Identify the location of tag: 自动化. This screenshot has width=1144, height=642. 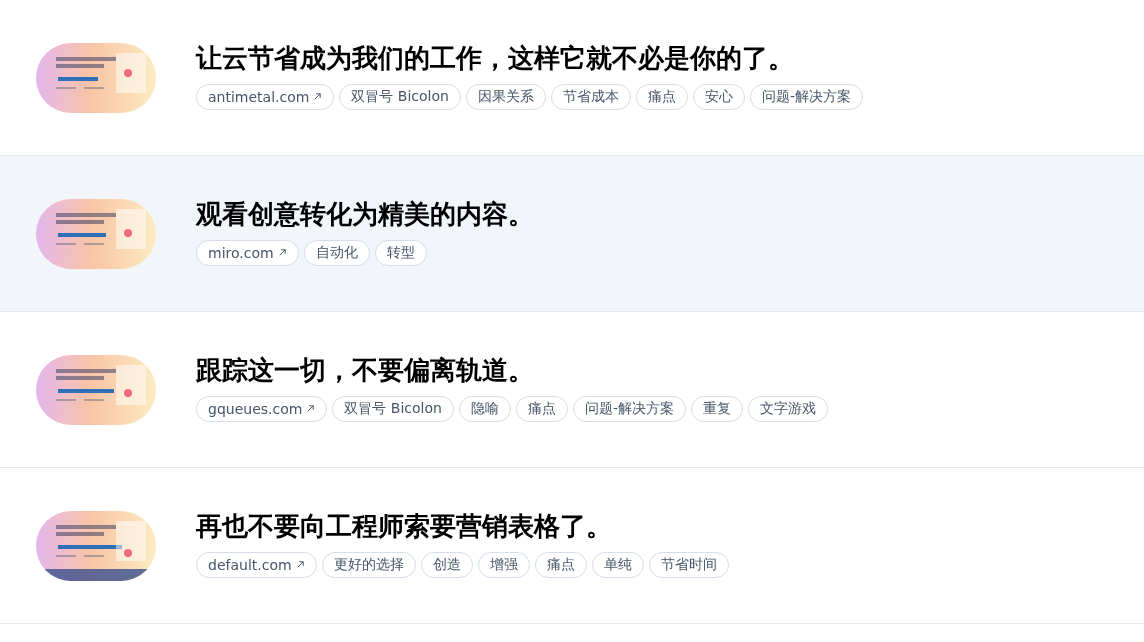
(336, 252).